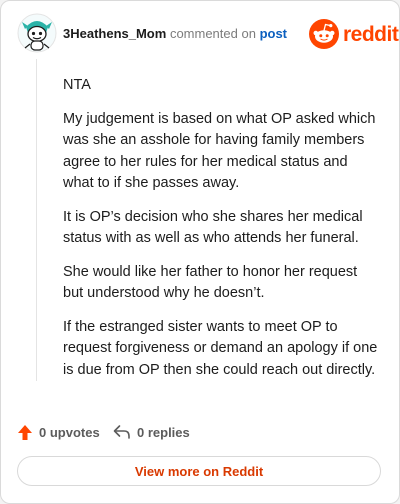  What do you see at coordinates (199, 471) in the screenshot?
I see `view-more-on-reddit-button: View more on Reddit` at bounding box center [199, 471].